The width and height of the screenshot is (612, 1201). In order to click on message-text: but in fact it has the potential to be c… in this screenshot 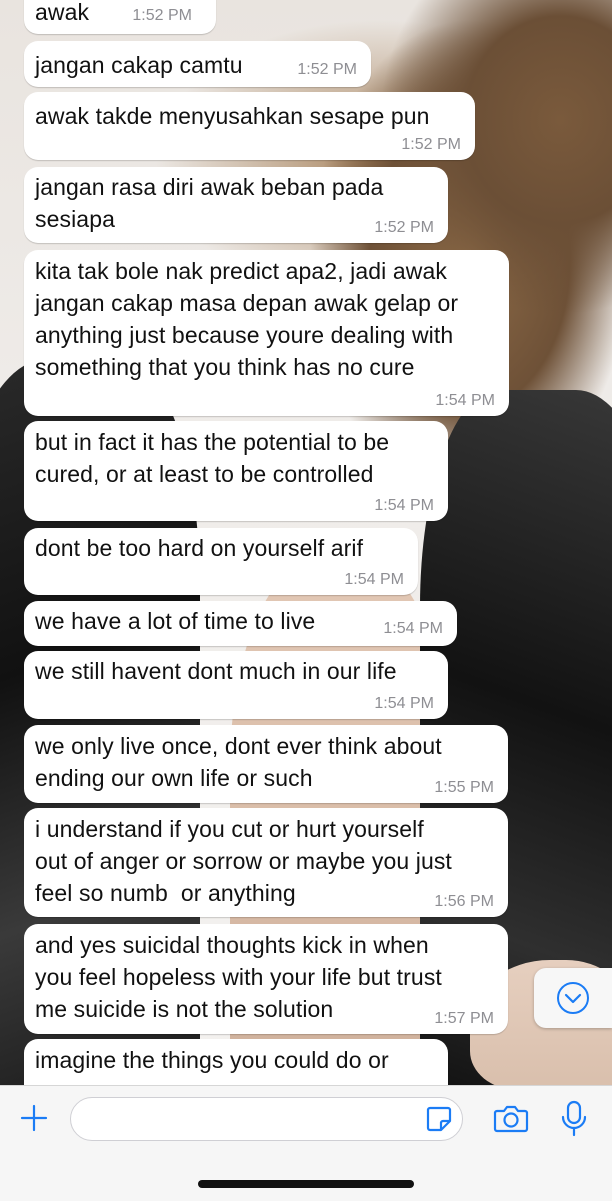, I will do `click(212, 458)`.